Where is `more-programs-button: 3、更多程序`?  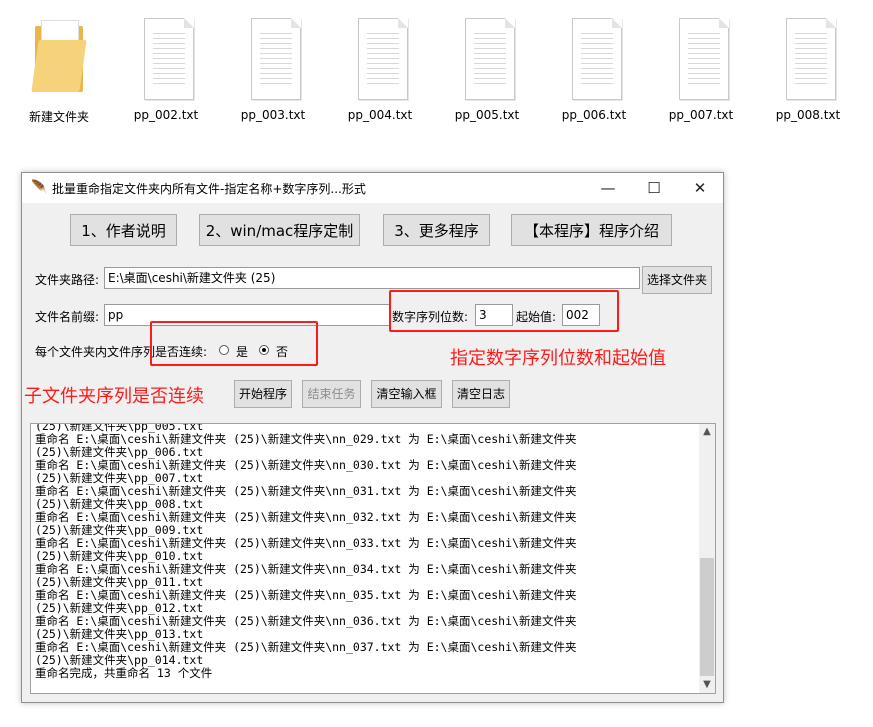 more-programs-button: 3、更多程序 is located at coordinates (436, 230).